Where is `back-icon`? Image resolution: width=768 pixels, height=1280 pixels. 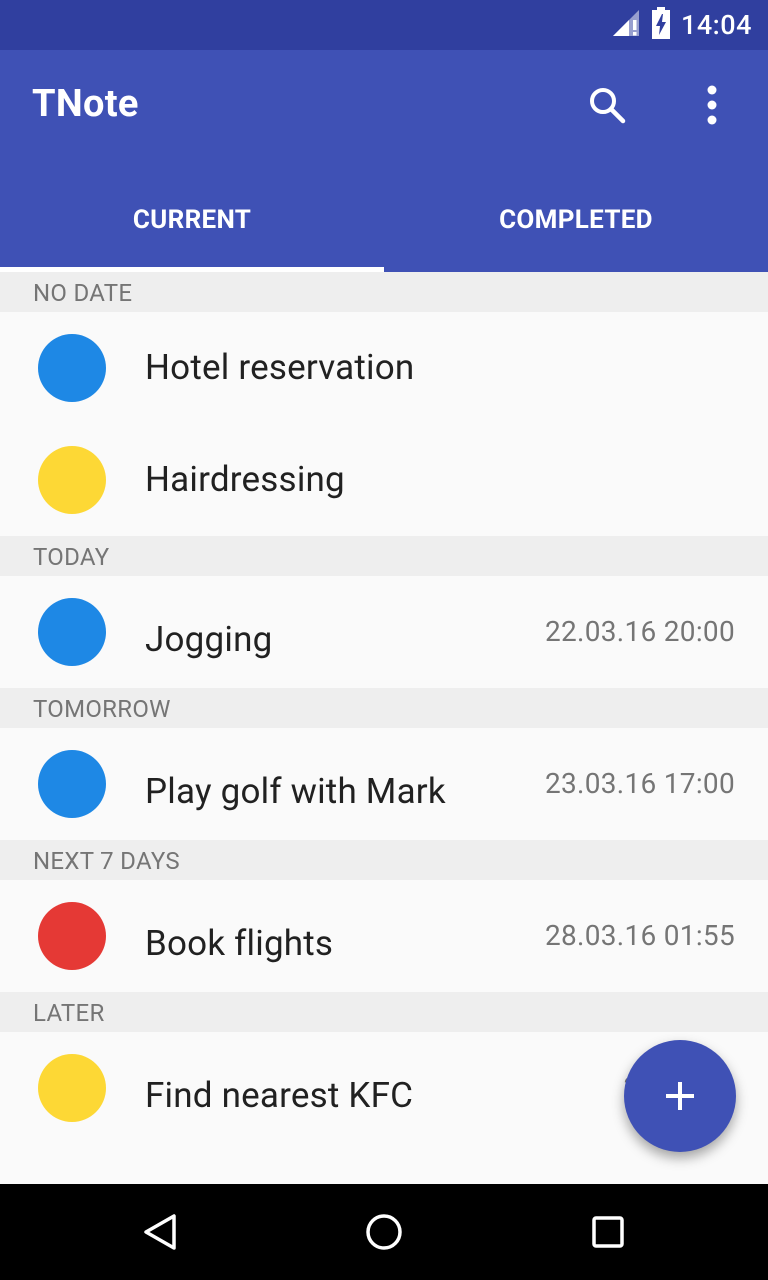 back-icon is located at coordinates (160, 1232).